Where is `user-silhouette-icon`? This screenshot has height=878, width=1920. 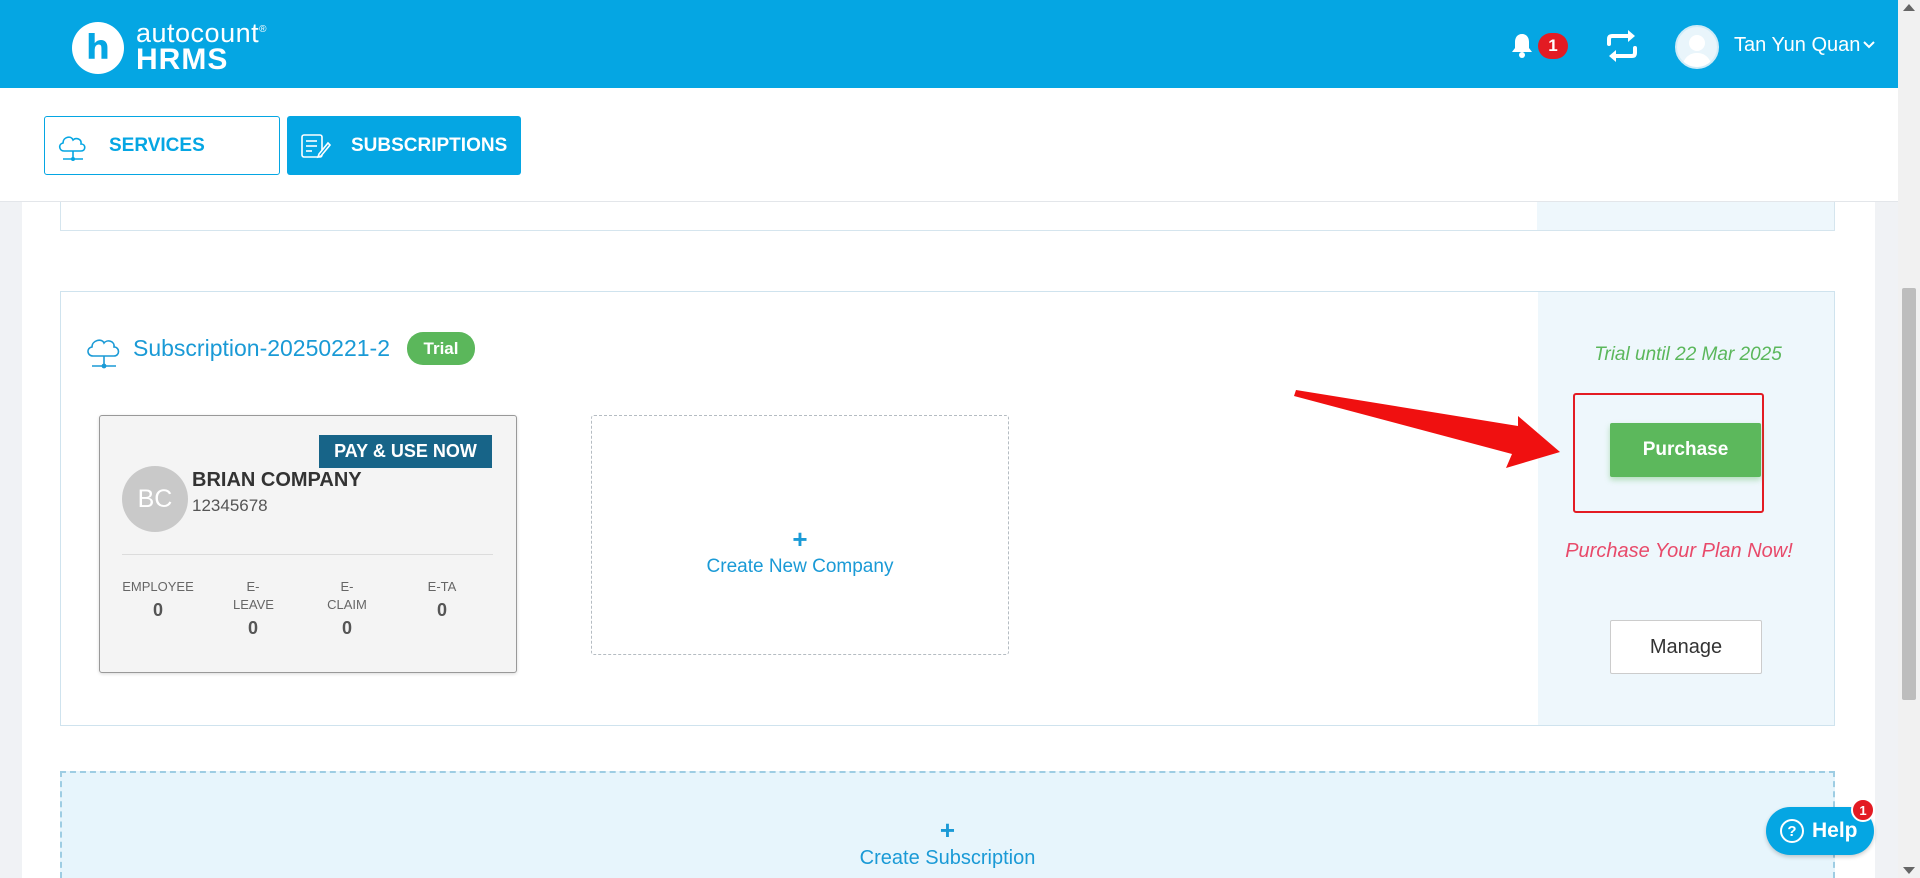
user-silhouette-icon is located at coordinates (1697, 51).